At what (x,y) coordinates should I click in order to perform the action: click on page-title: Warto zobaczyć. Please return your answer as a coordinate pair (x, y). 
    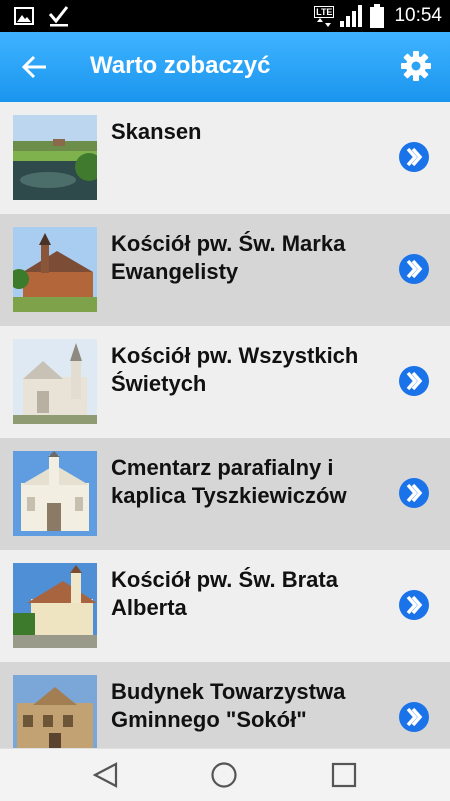
    Looking at the image, I should click on (180, 65).